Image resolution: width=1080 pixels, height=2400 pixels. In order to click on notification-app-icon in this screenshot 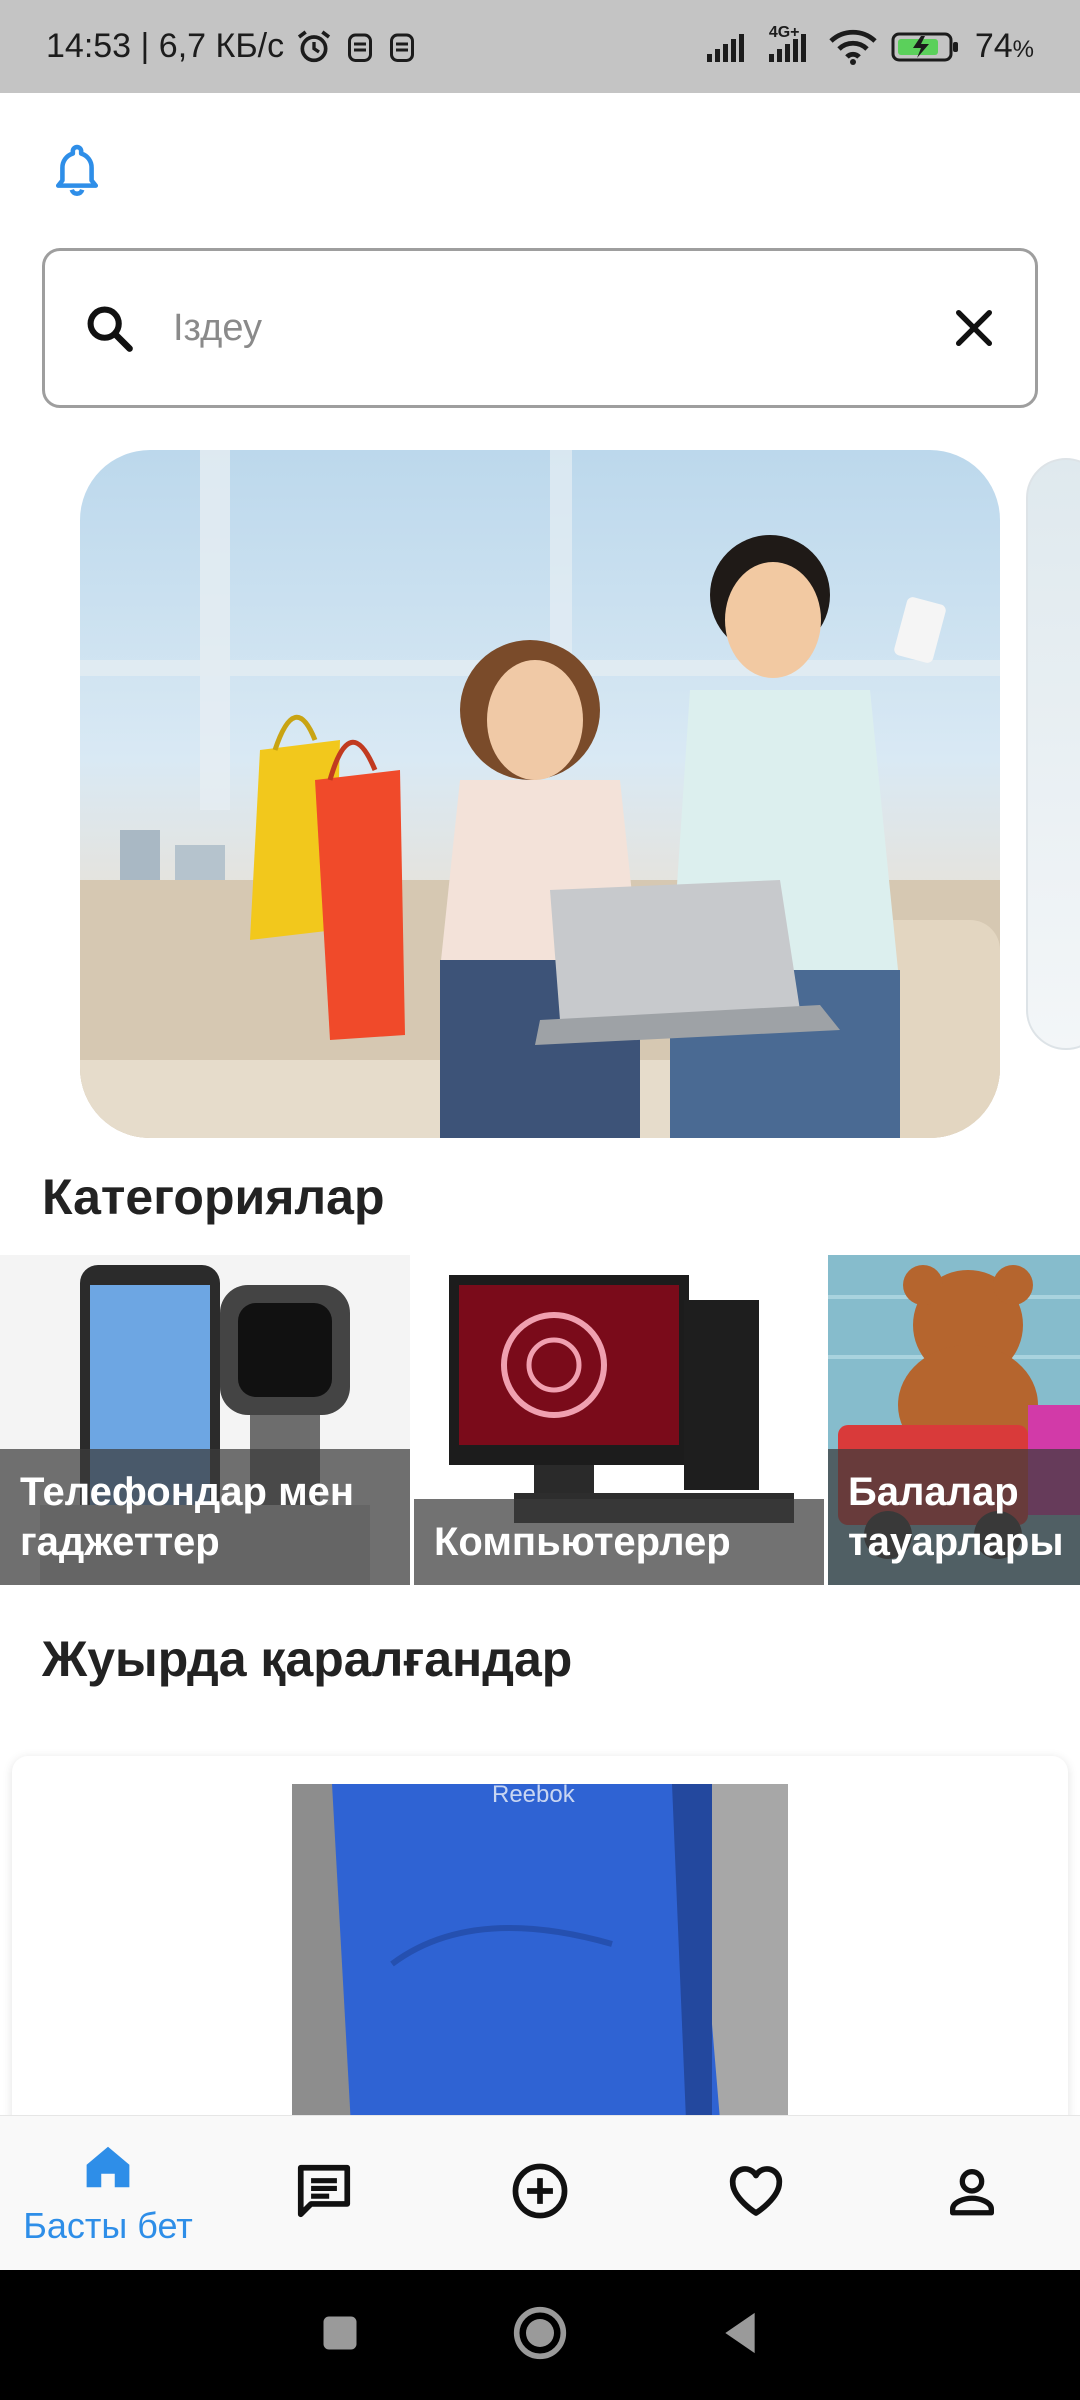, I will do `click(360, 47)`.